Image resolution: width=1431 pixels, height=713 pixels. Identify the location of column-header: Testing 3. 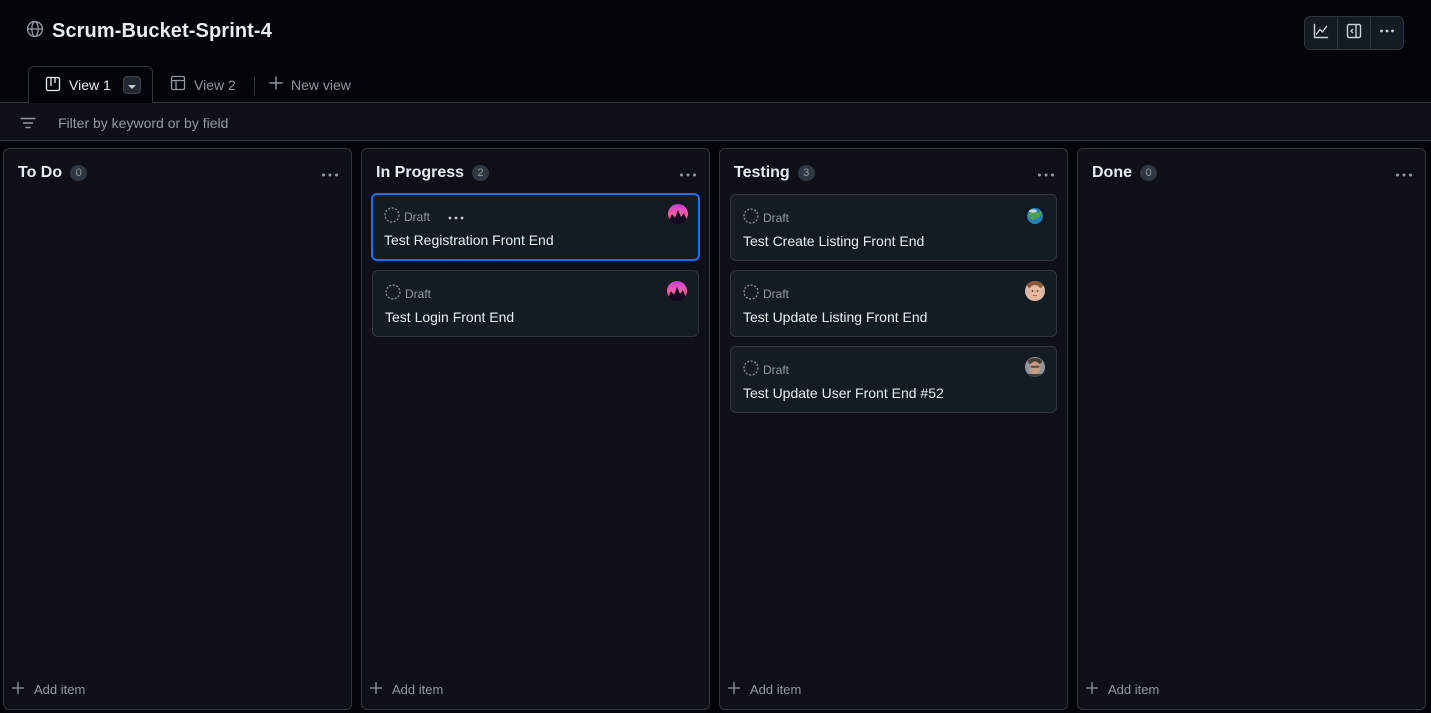
(774, 173).